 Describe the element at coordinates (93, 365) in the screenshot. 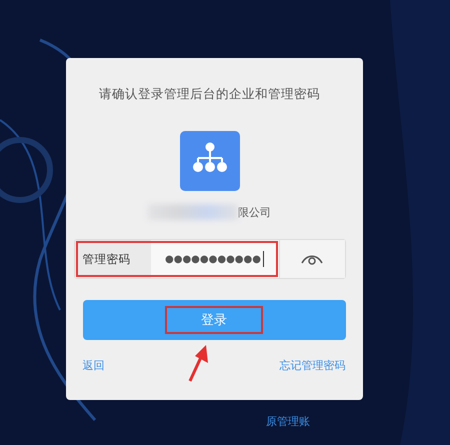

I see `back-link: 返回` at that location.